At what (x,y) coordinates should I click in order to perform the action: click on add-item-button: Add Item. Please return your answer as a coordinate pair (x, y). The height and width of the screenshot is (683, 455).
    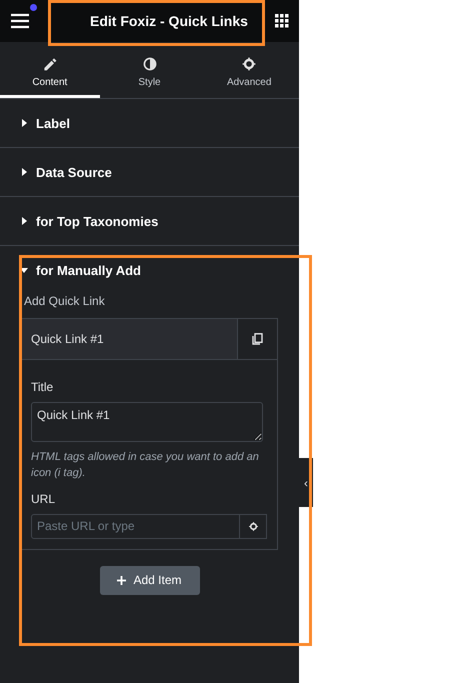
    Looking at the image, I should click on (150, 580).